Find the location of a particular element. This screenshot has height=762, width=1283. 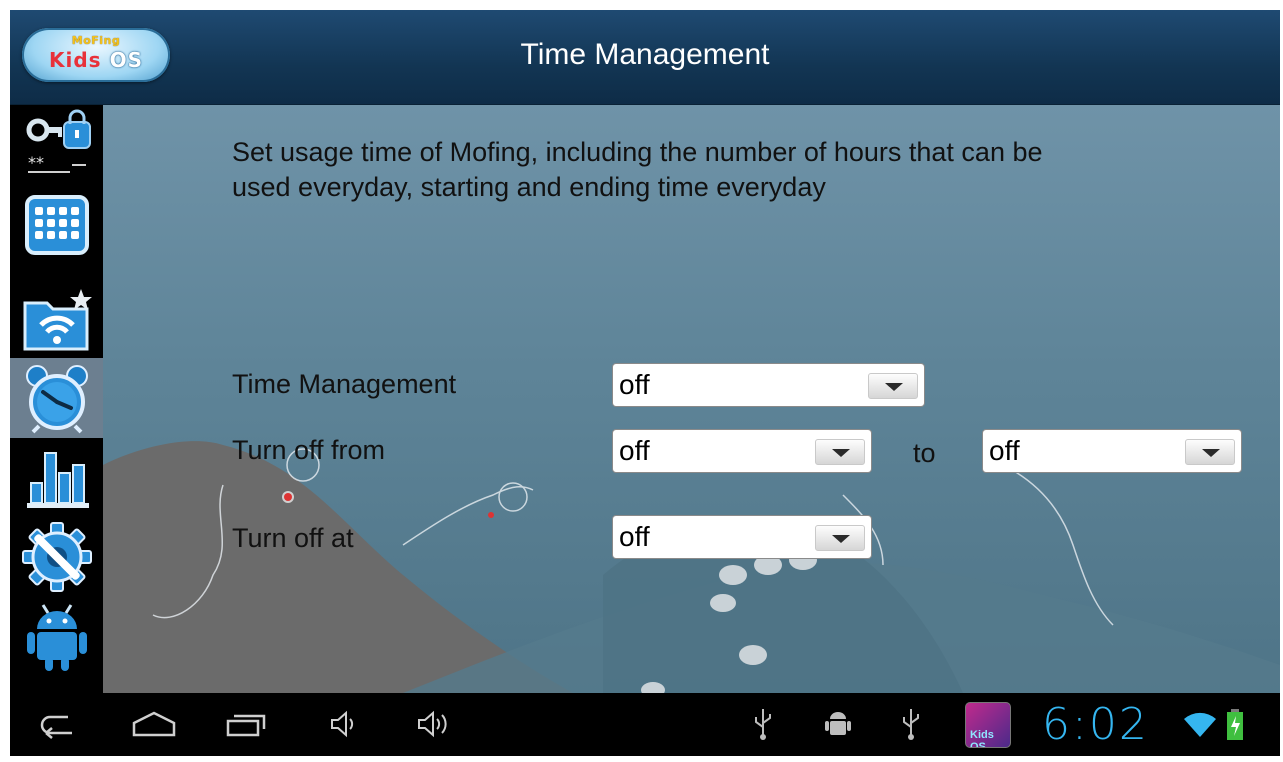

turn-off-at-select: off is located at coordinates (742, 537).